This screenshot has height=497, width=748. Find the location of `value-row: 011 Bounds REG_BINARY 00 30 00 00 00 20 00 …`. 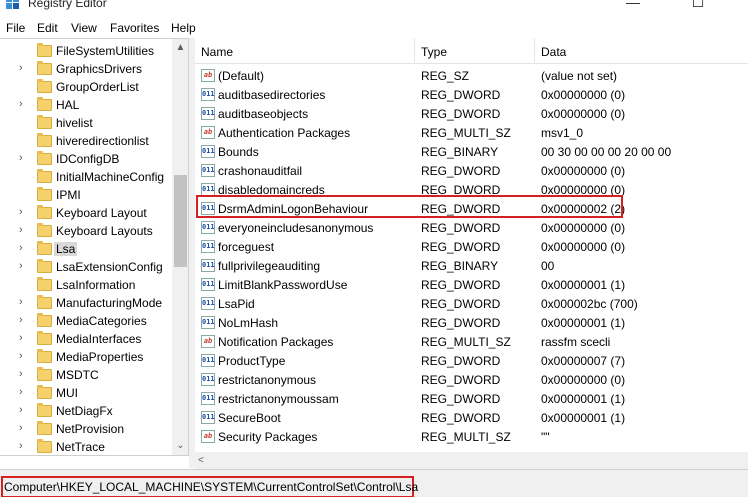

value-row: 011 Bounds REG_BINARY 00 30 00 00 00 20 00 … is located at coordinates (471, 151).